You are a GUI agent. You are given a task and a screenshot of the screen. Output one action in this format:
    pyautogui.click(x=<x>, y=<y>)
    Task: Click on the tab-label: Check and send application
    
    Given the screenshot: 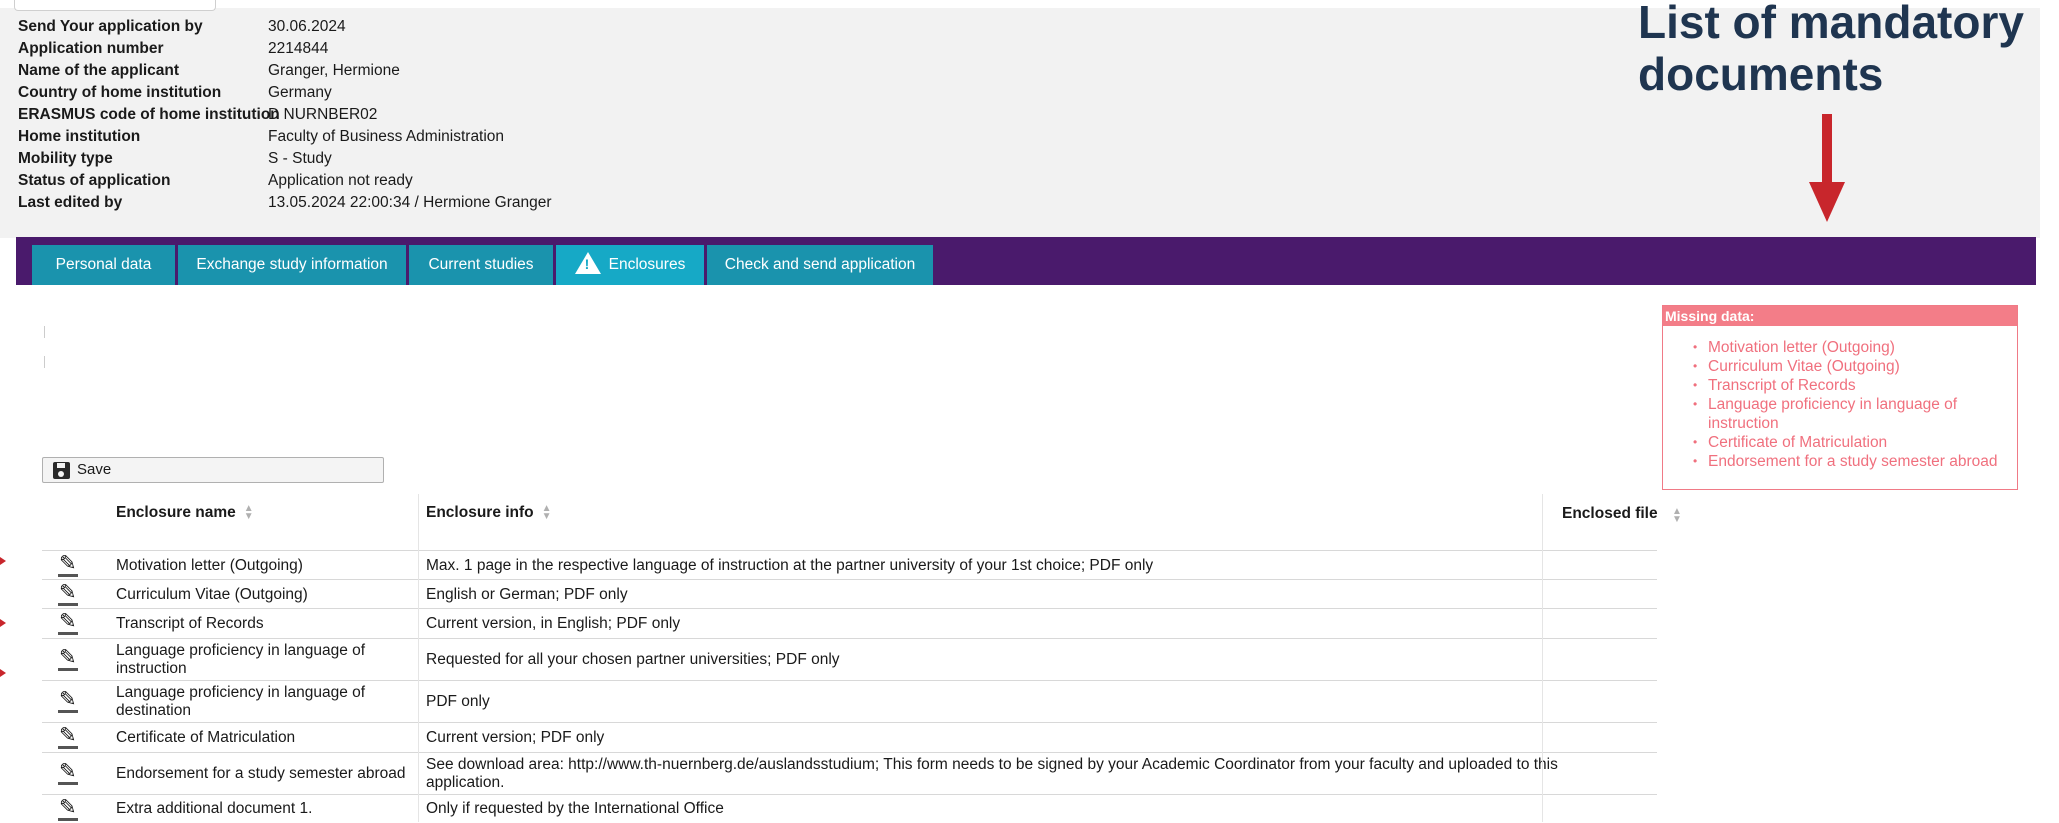 What is the action you would take?
    pyautogui.click(x=820, y=264)
    